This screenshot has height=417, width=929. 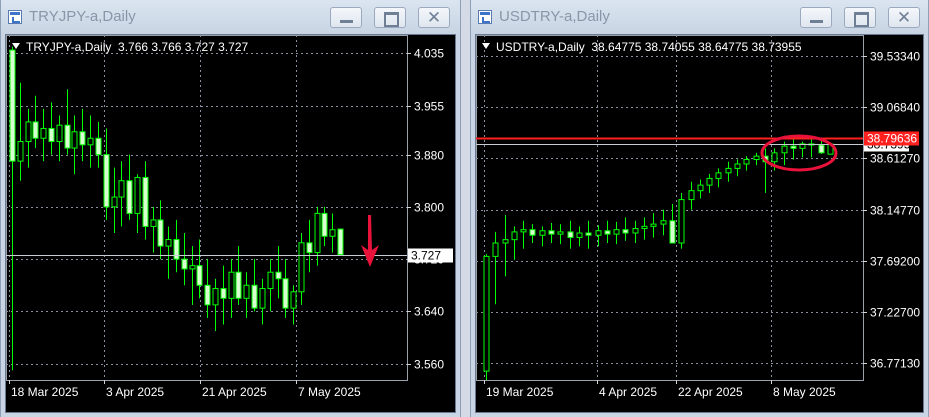 I want to click on chart-window-icon, so click(x=15, y=17).